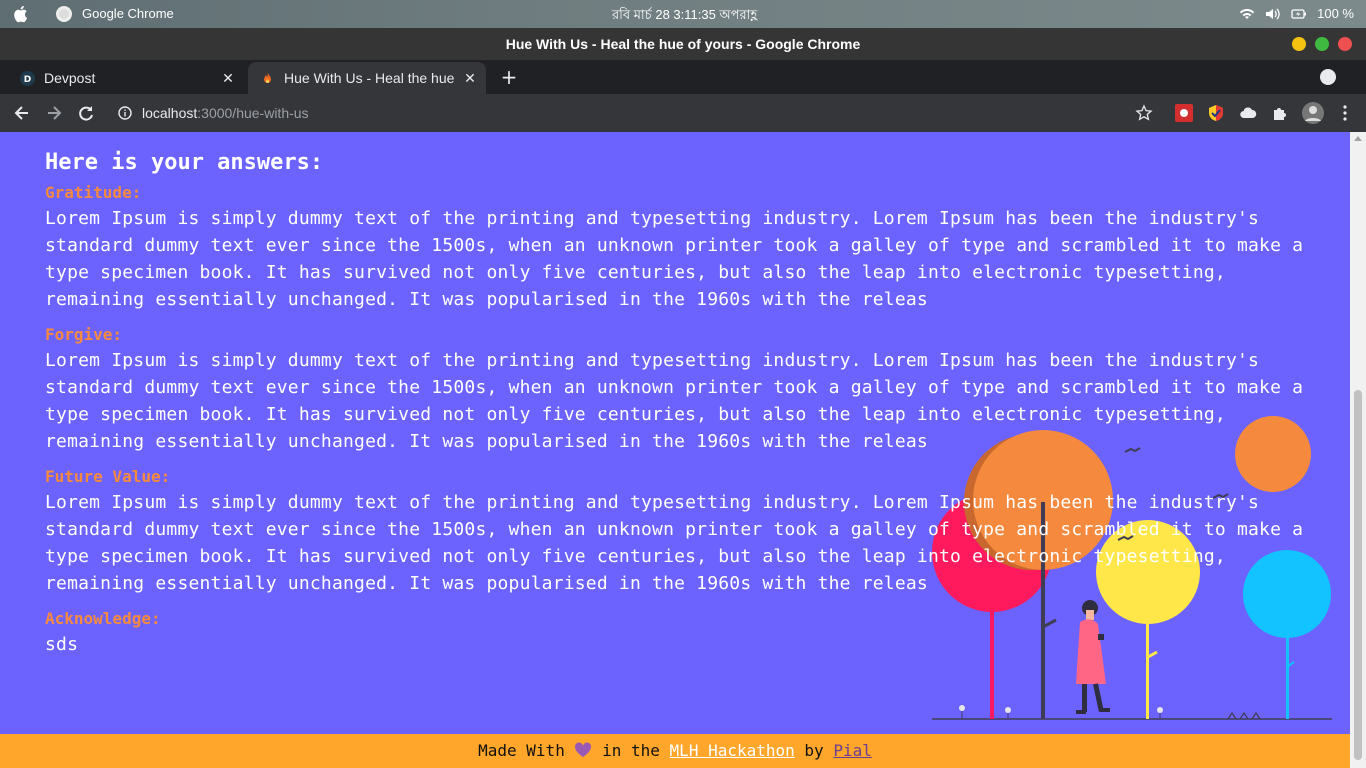 The height and width of the screenshot is (768, 1366). I want to click on tab-search-icon, so click(1328, 77).